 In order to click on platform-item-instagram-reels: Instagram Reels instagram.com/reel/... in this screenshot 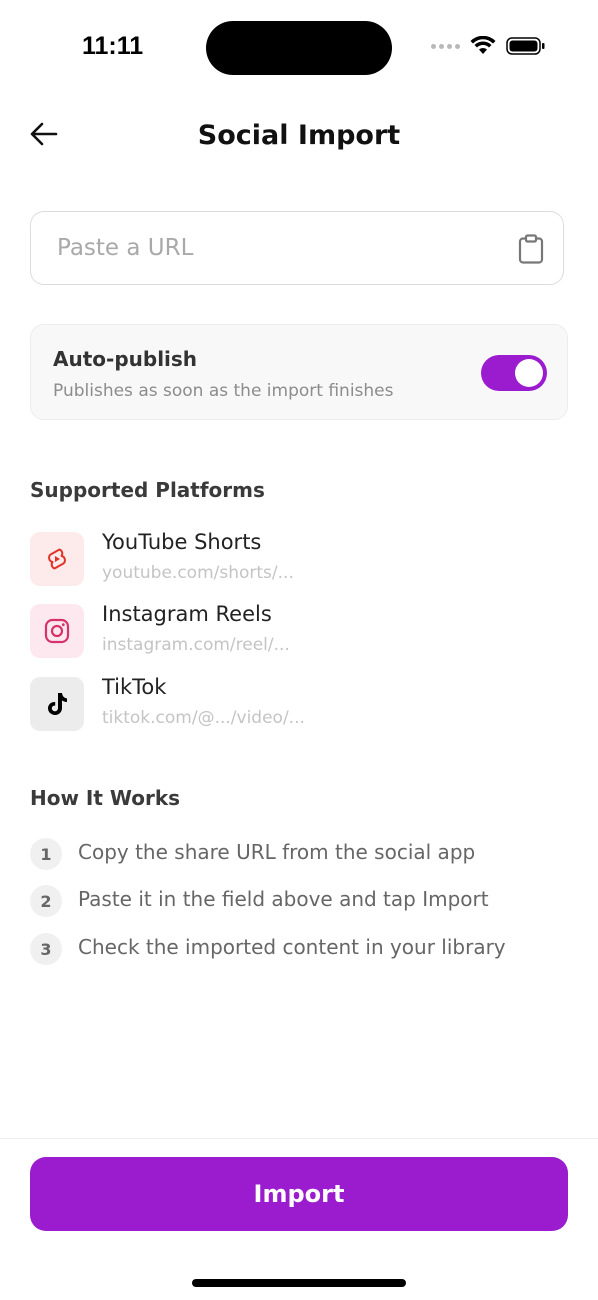, I will do `click(300, 630)`.